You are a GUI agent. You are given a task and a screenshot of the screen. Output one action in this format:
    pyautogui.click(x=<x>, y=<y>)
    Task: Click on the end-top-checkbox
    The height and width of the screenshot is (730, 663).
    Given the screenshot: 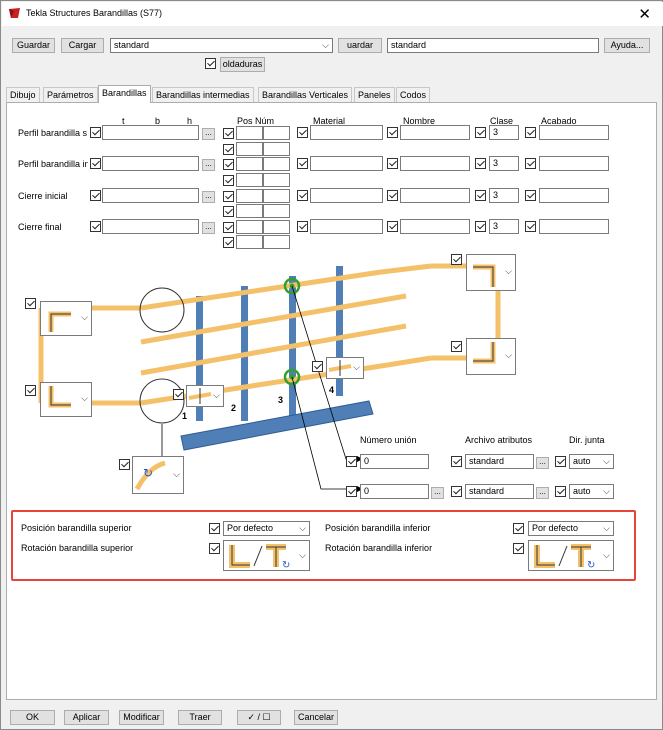 What is the action you would take?
    pyautogui.click(x=456, y=259)
    